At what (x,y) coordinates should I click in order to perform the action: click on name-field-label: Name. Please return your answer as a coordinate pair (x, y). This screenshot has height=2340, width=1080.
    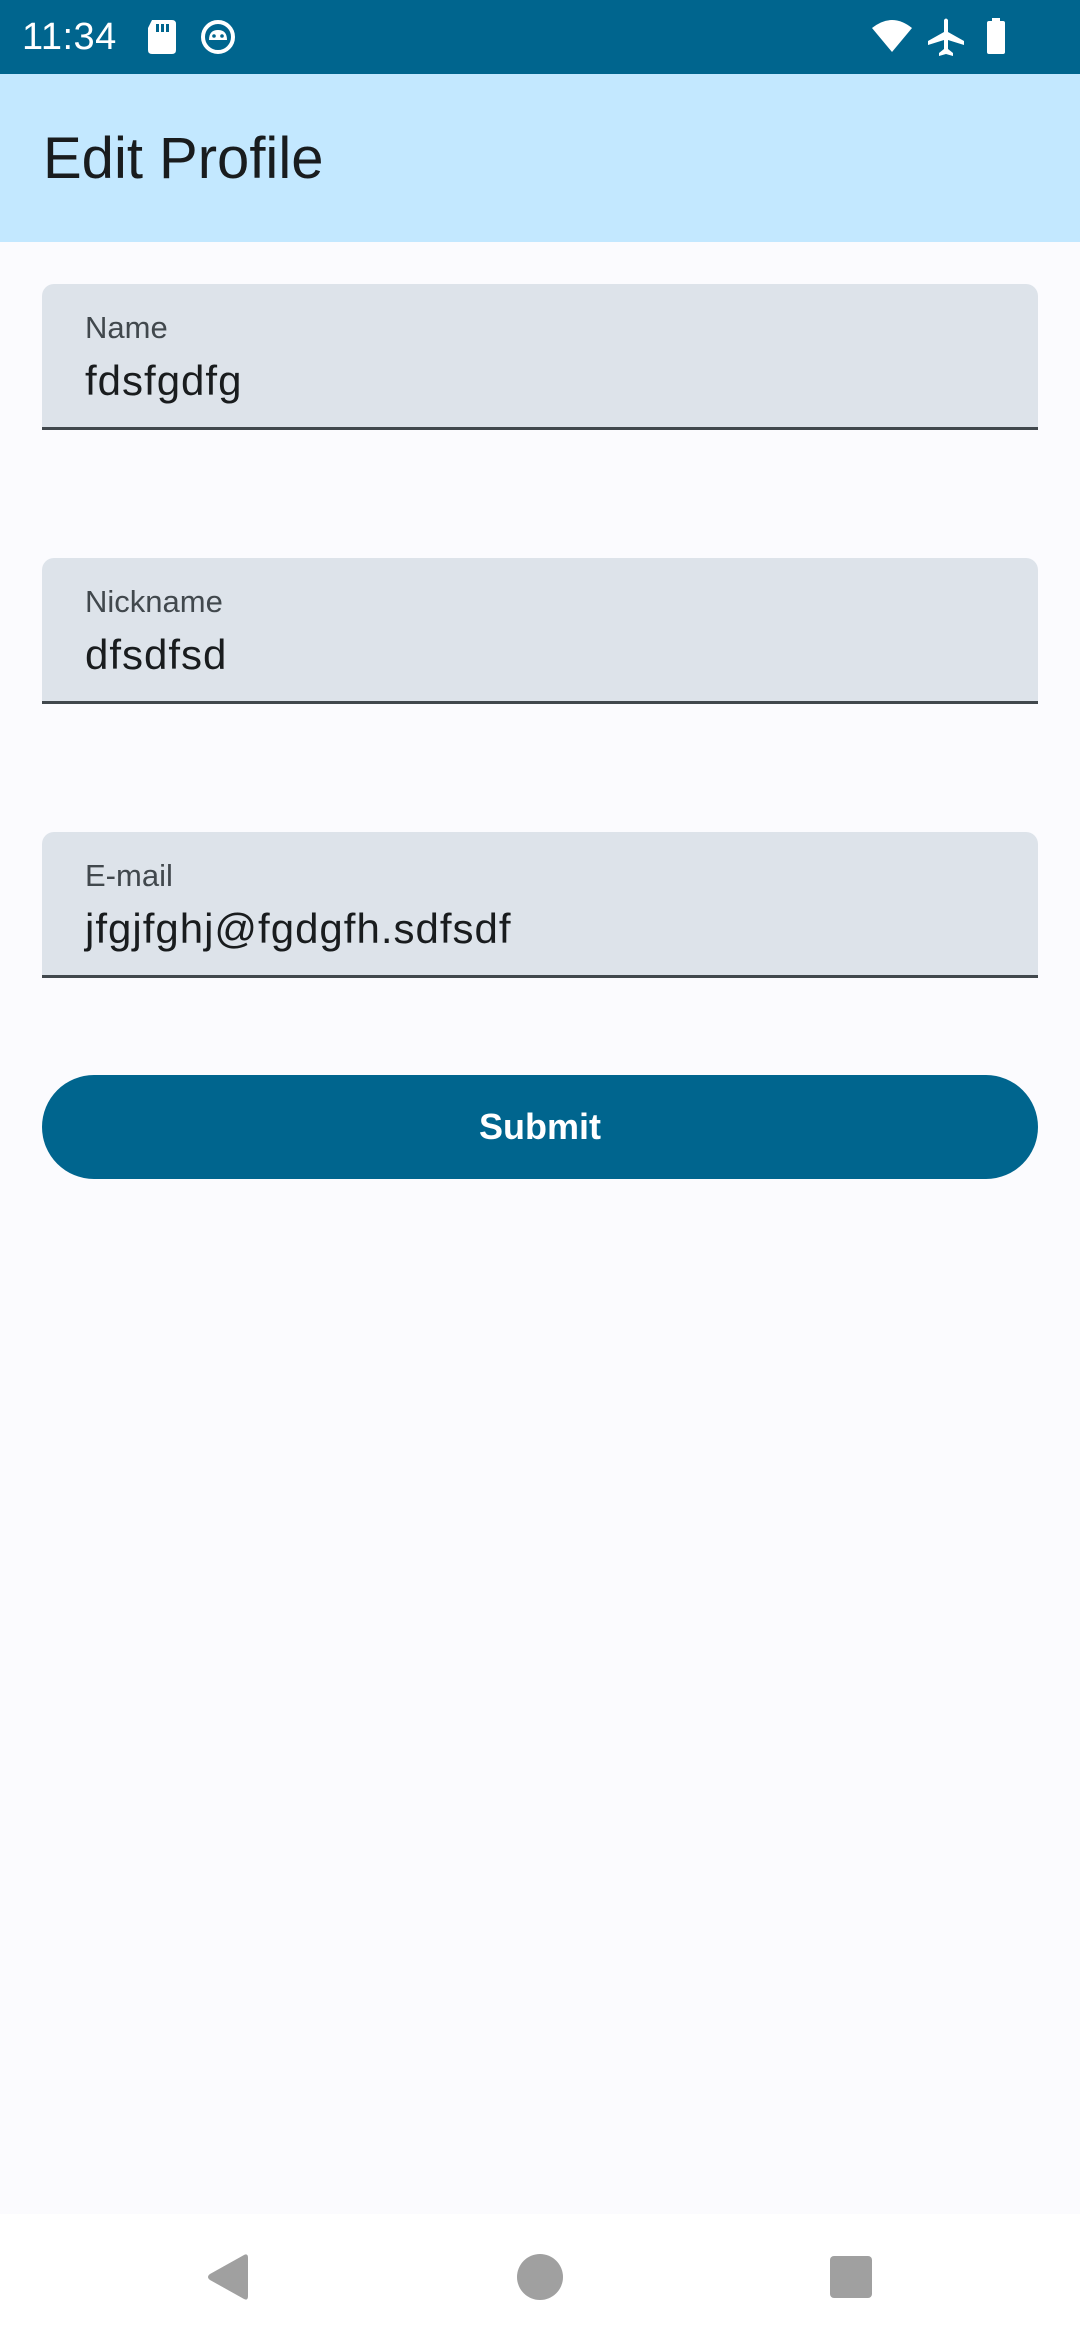
    Looking at the image, I should click on (126, 327).